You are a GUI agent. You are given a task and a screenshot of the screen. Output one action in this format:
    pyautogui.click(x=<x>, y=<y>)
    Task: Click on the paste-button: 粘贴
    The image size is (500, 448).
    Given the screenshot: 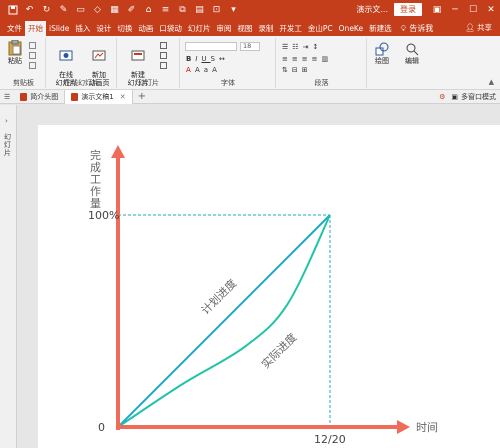 What is the action you would take?
    pyautogui.click(x=15, y=52)
    